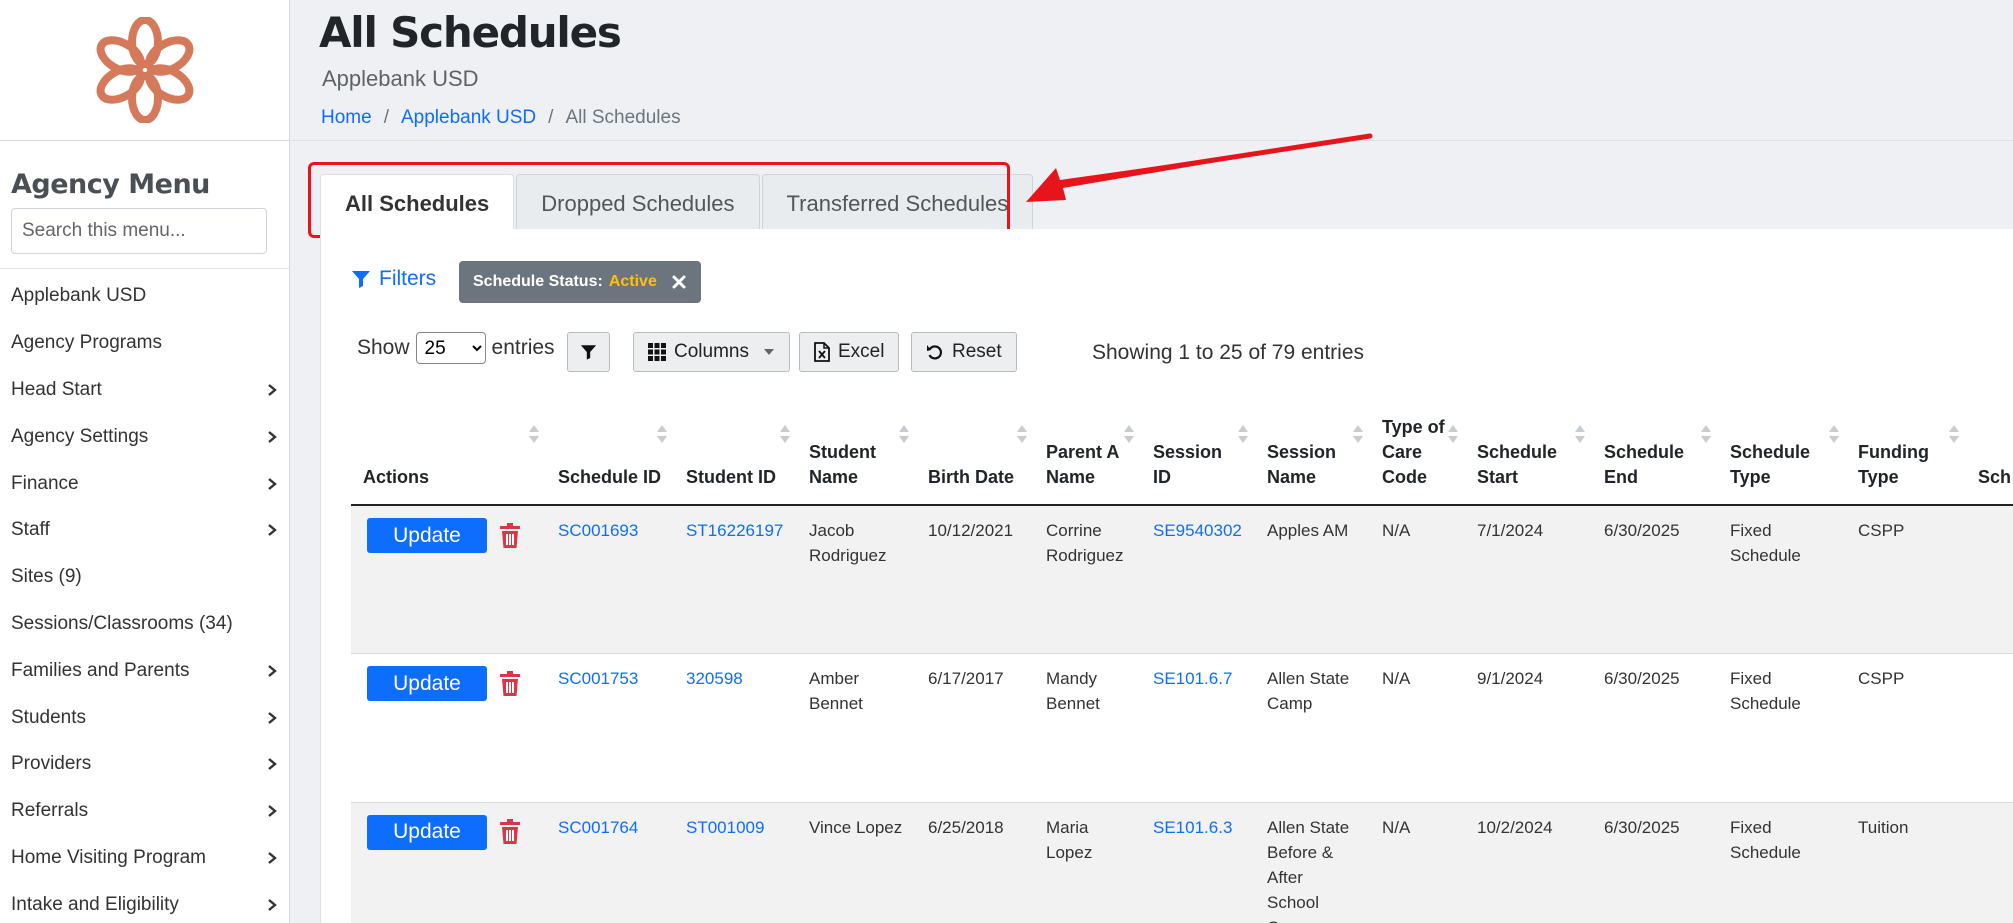 The image size is (2013, 923). Describe the element at coordinates (1228, 352) in the screenshot. I see `table-info: Showing 1 to 25 of 79 entries` at that location.